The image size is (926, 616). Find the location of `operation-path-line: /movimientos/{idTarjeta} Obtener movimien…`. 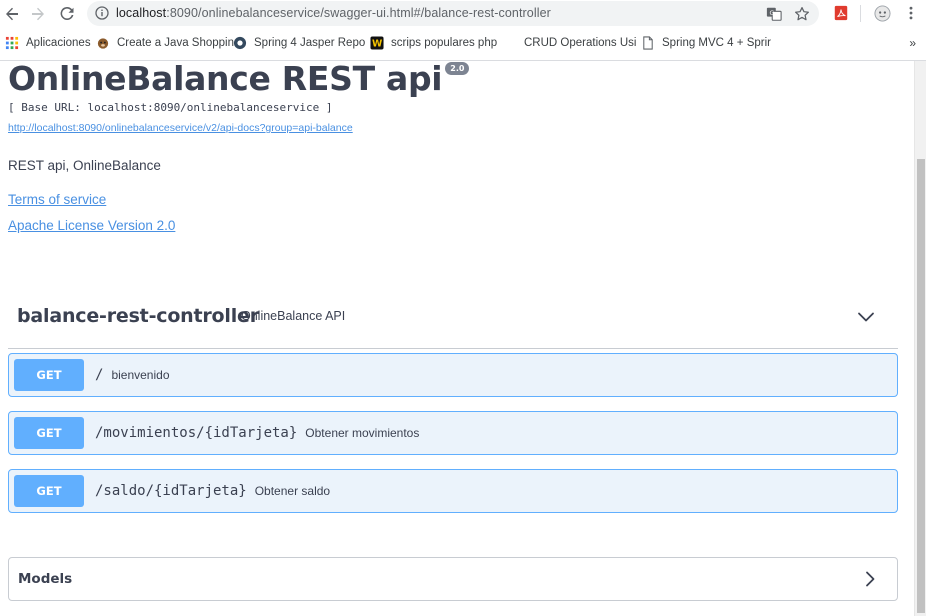

operation-path-line: /movimientos/{idTarjeta} Obtener movimien… is located at coordinates (257, 433).